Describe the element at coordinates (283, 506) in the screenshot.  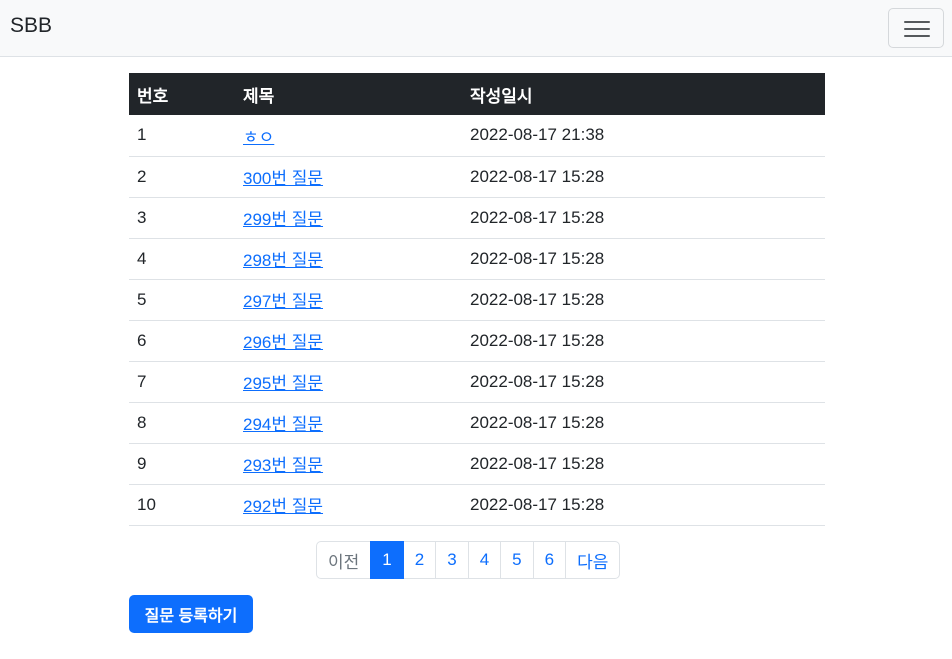
I see `question-title-link: 292번 질문` at that location.